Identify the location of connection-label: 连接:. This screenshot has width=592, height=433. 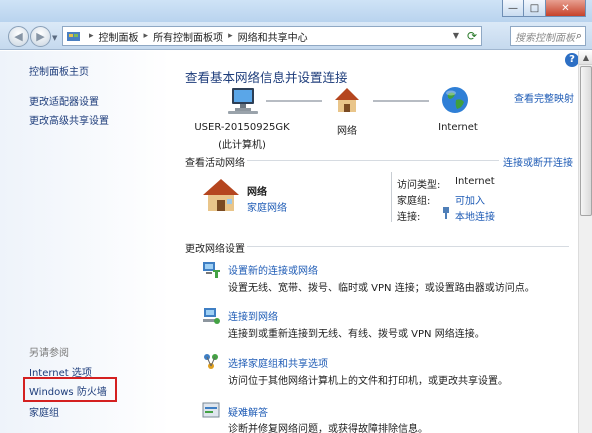
(409, 217).